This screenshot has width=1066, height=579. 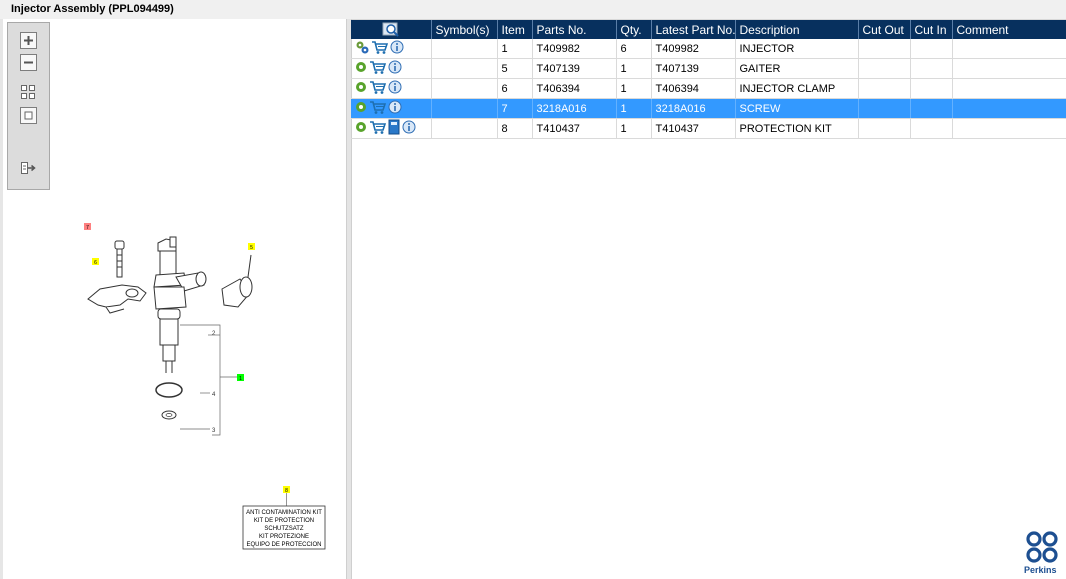 What do you see at coordinates (574, 29) in the screenshot?
I see `column-header-parts-no: Parts No.` at bounding box center [574, 29].